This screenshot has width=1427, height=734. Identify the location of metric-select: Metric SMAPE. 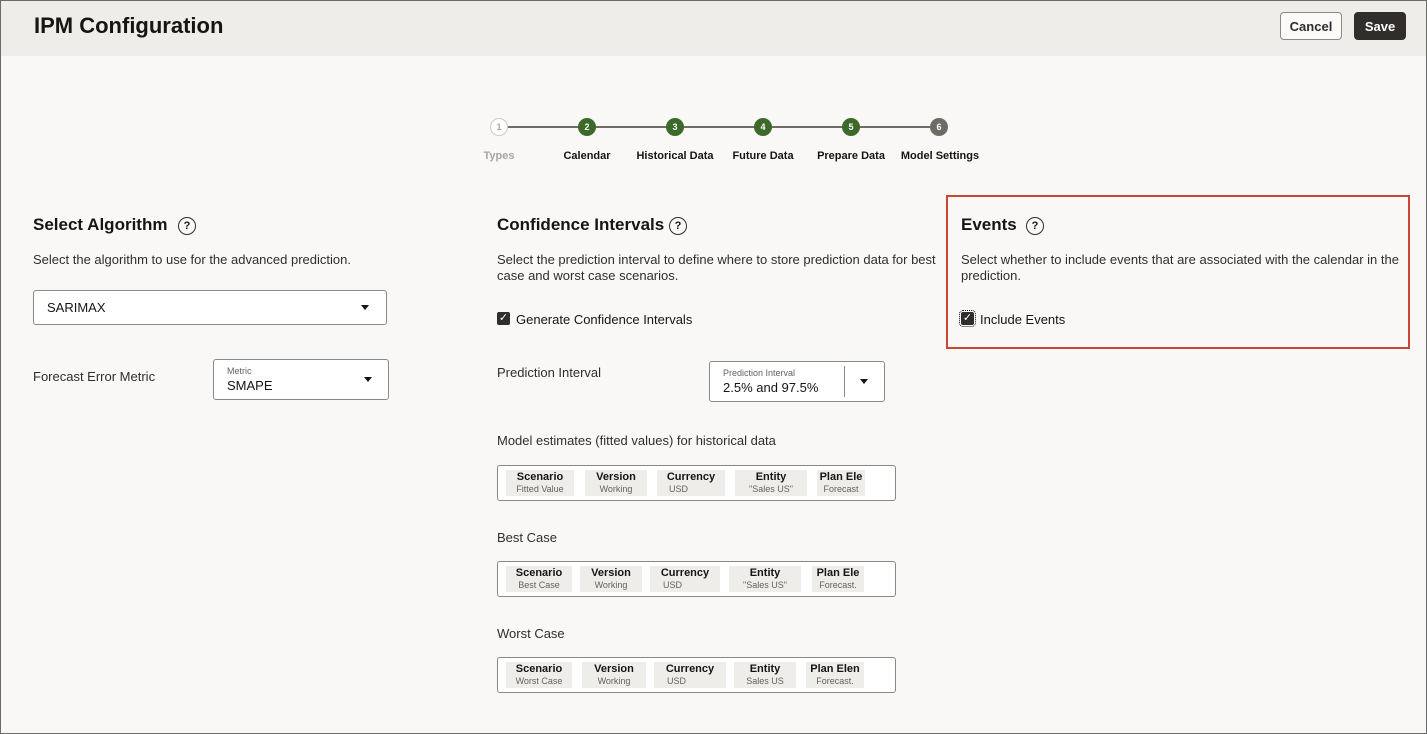
(301, 379).